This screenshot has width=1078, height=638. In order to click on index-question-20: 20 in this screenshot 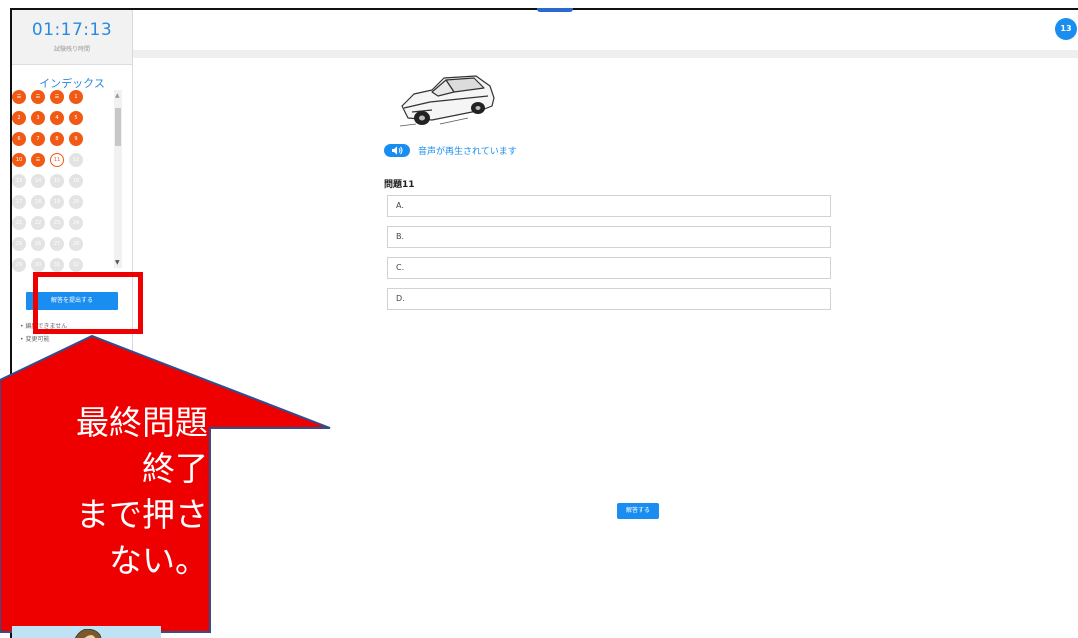, I will do `click(76, 202)`.